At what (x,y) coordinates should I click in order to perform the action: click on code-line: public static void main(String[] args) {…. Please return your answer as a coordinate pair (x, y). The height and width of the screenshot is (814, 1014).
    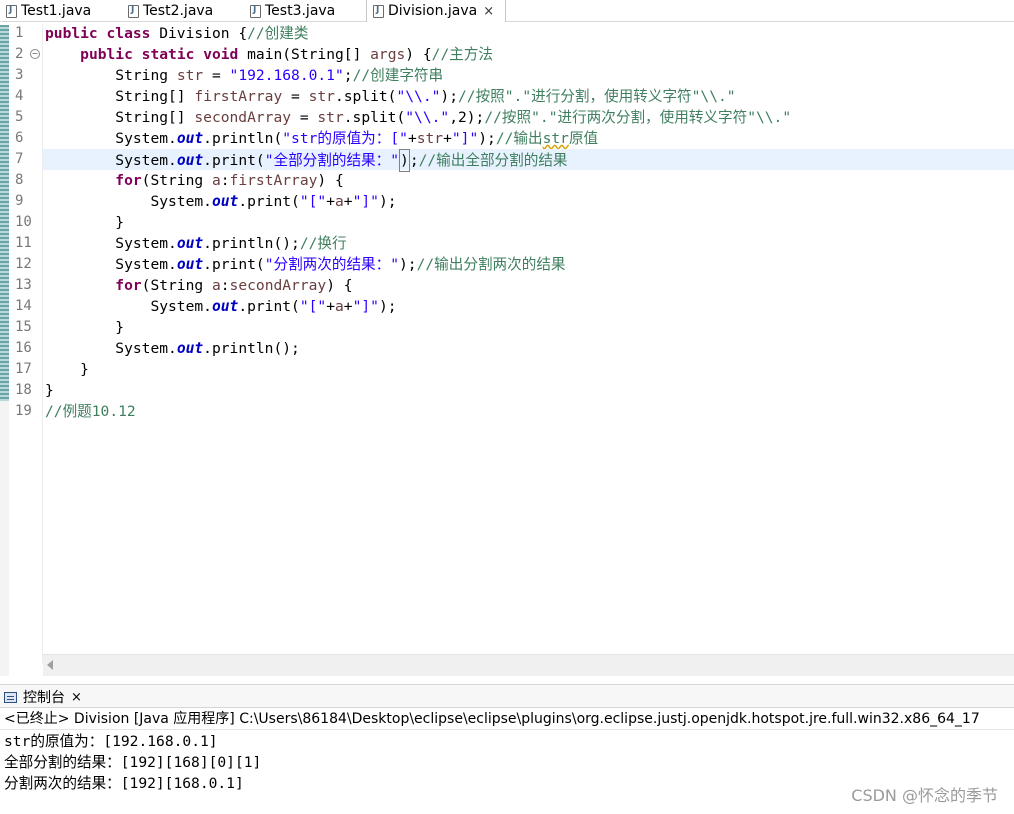
    Looking at the image, I should click on (528, 54).